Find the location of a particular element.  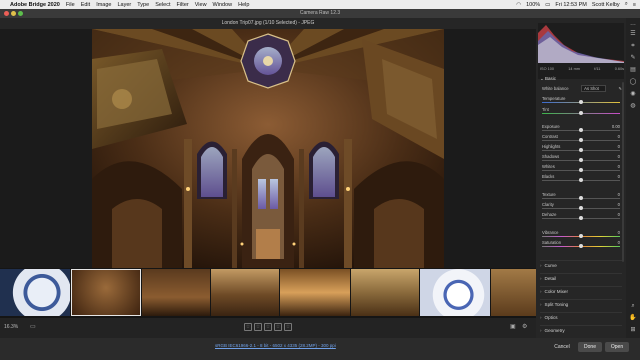

shadows-handle is located at coordinates (581, 160).